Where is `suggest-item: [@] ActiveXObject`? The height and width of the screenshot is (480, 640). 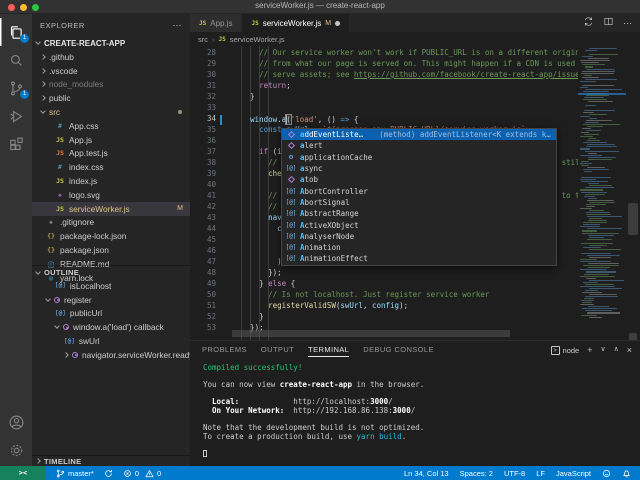 suggest-item: [@] ActiveXObject is located at coordinates (419, 224).